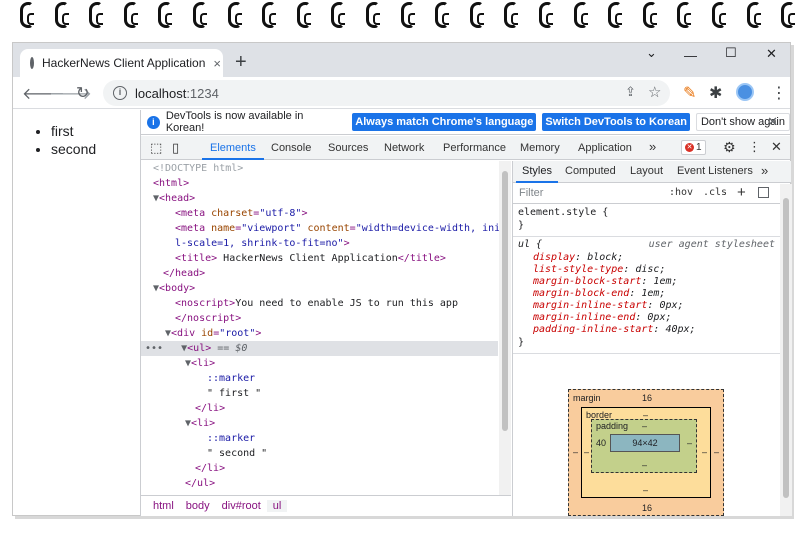 The height and width of the screenshot is (533, 808). I want to click on filter-input: Filter, so click(531, 193).